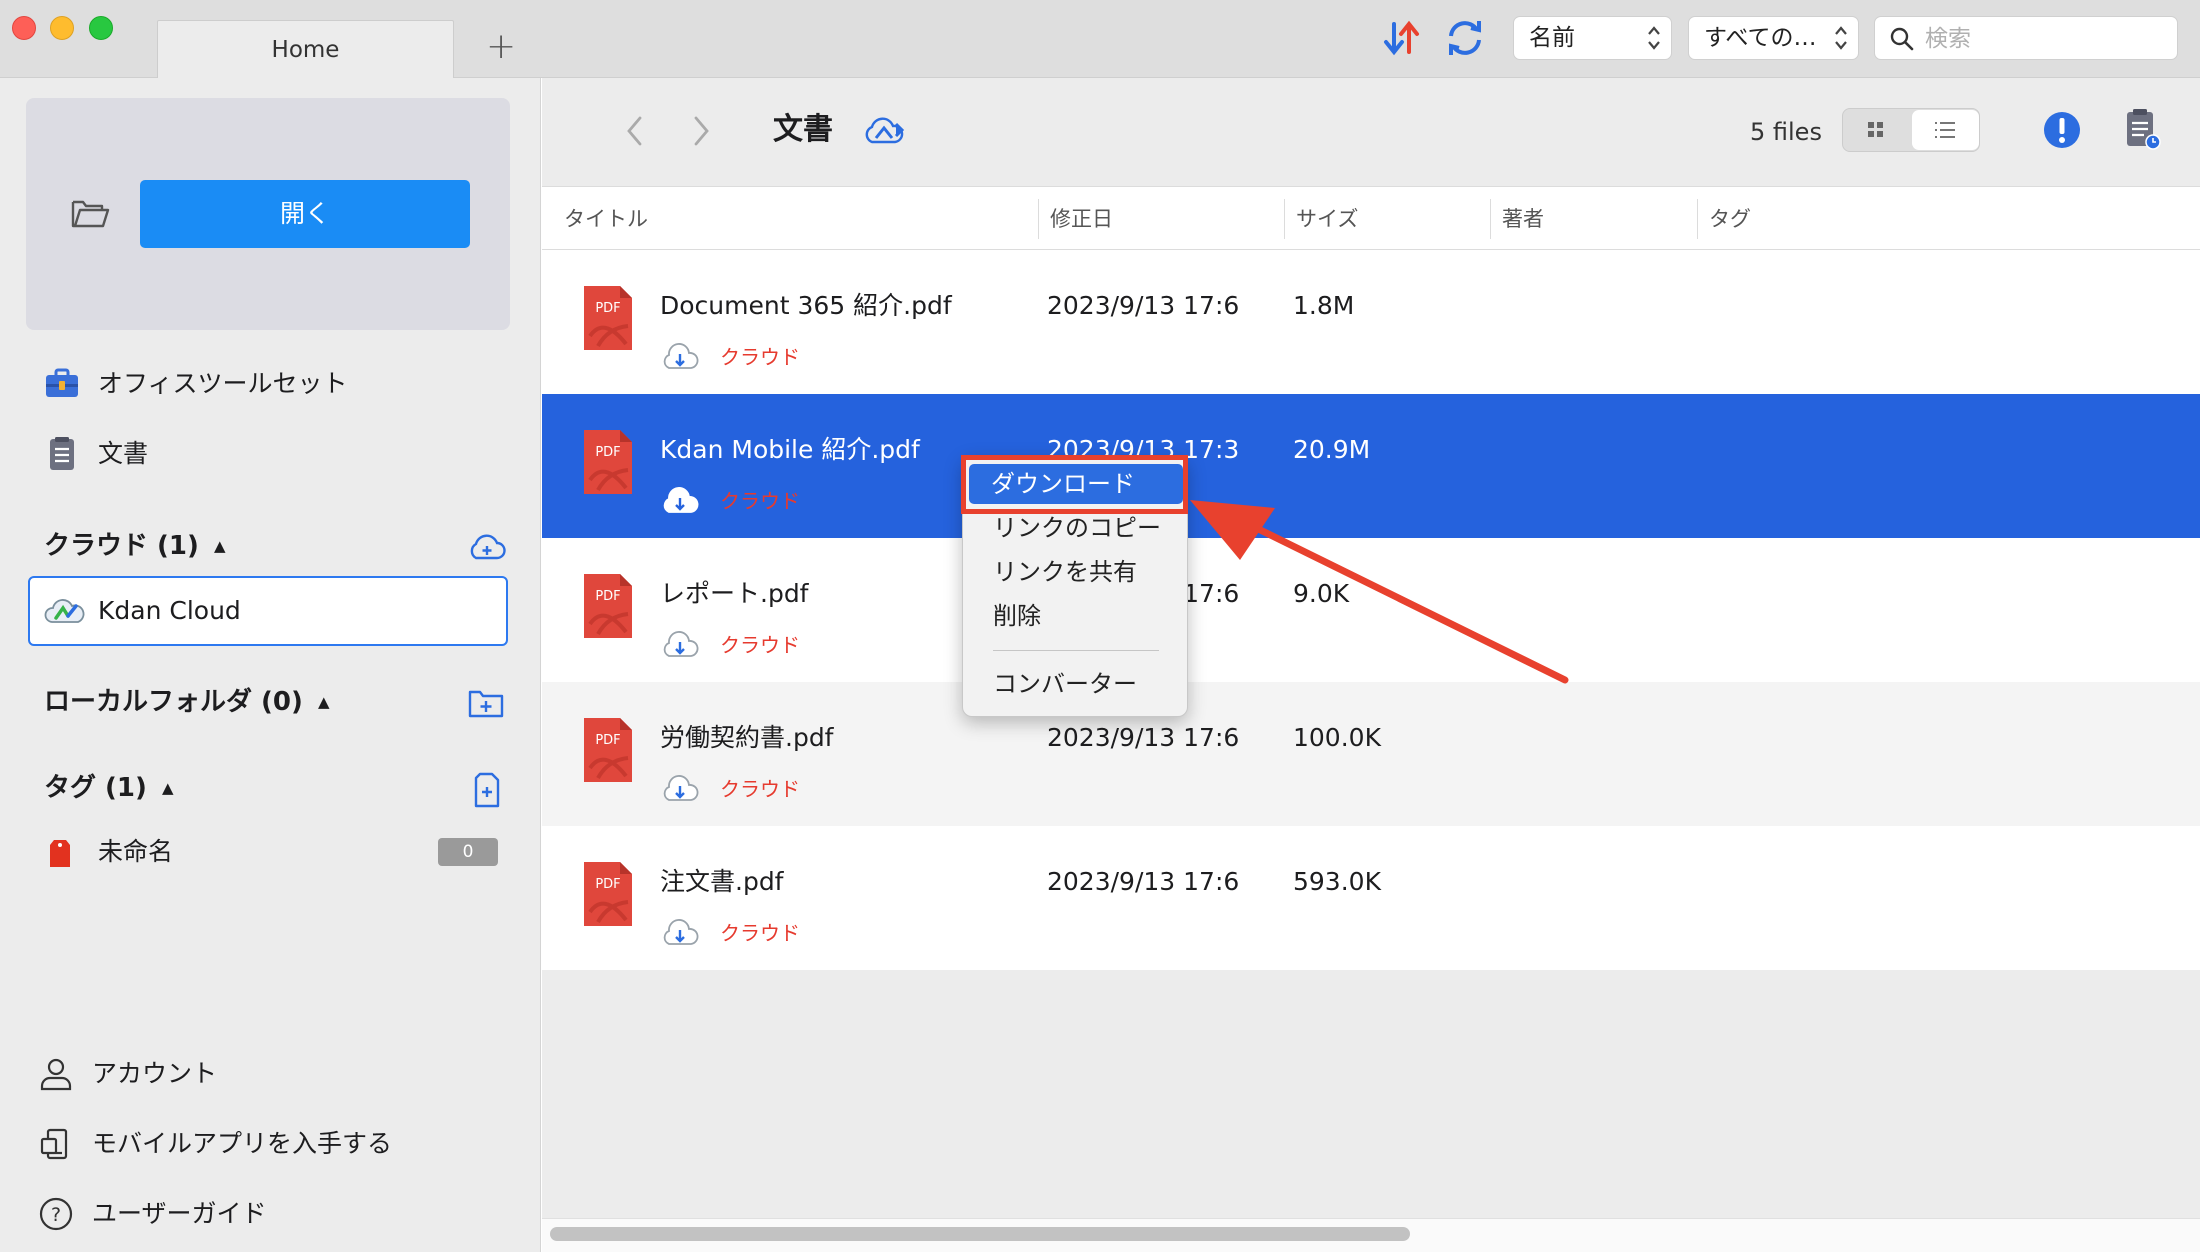  I want to click on sidebar-item-label: アカウント, so click(155, 1073).